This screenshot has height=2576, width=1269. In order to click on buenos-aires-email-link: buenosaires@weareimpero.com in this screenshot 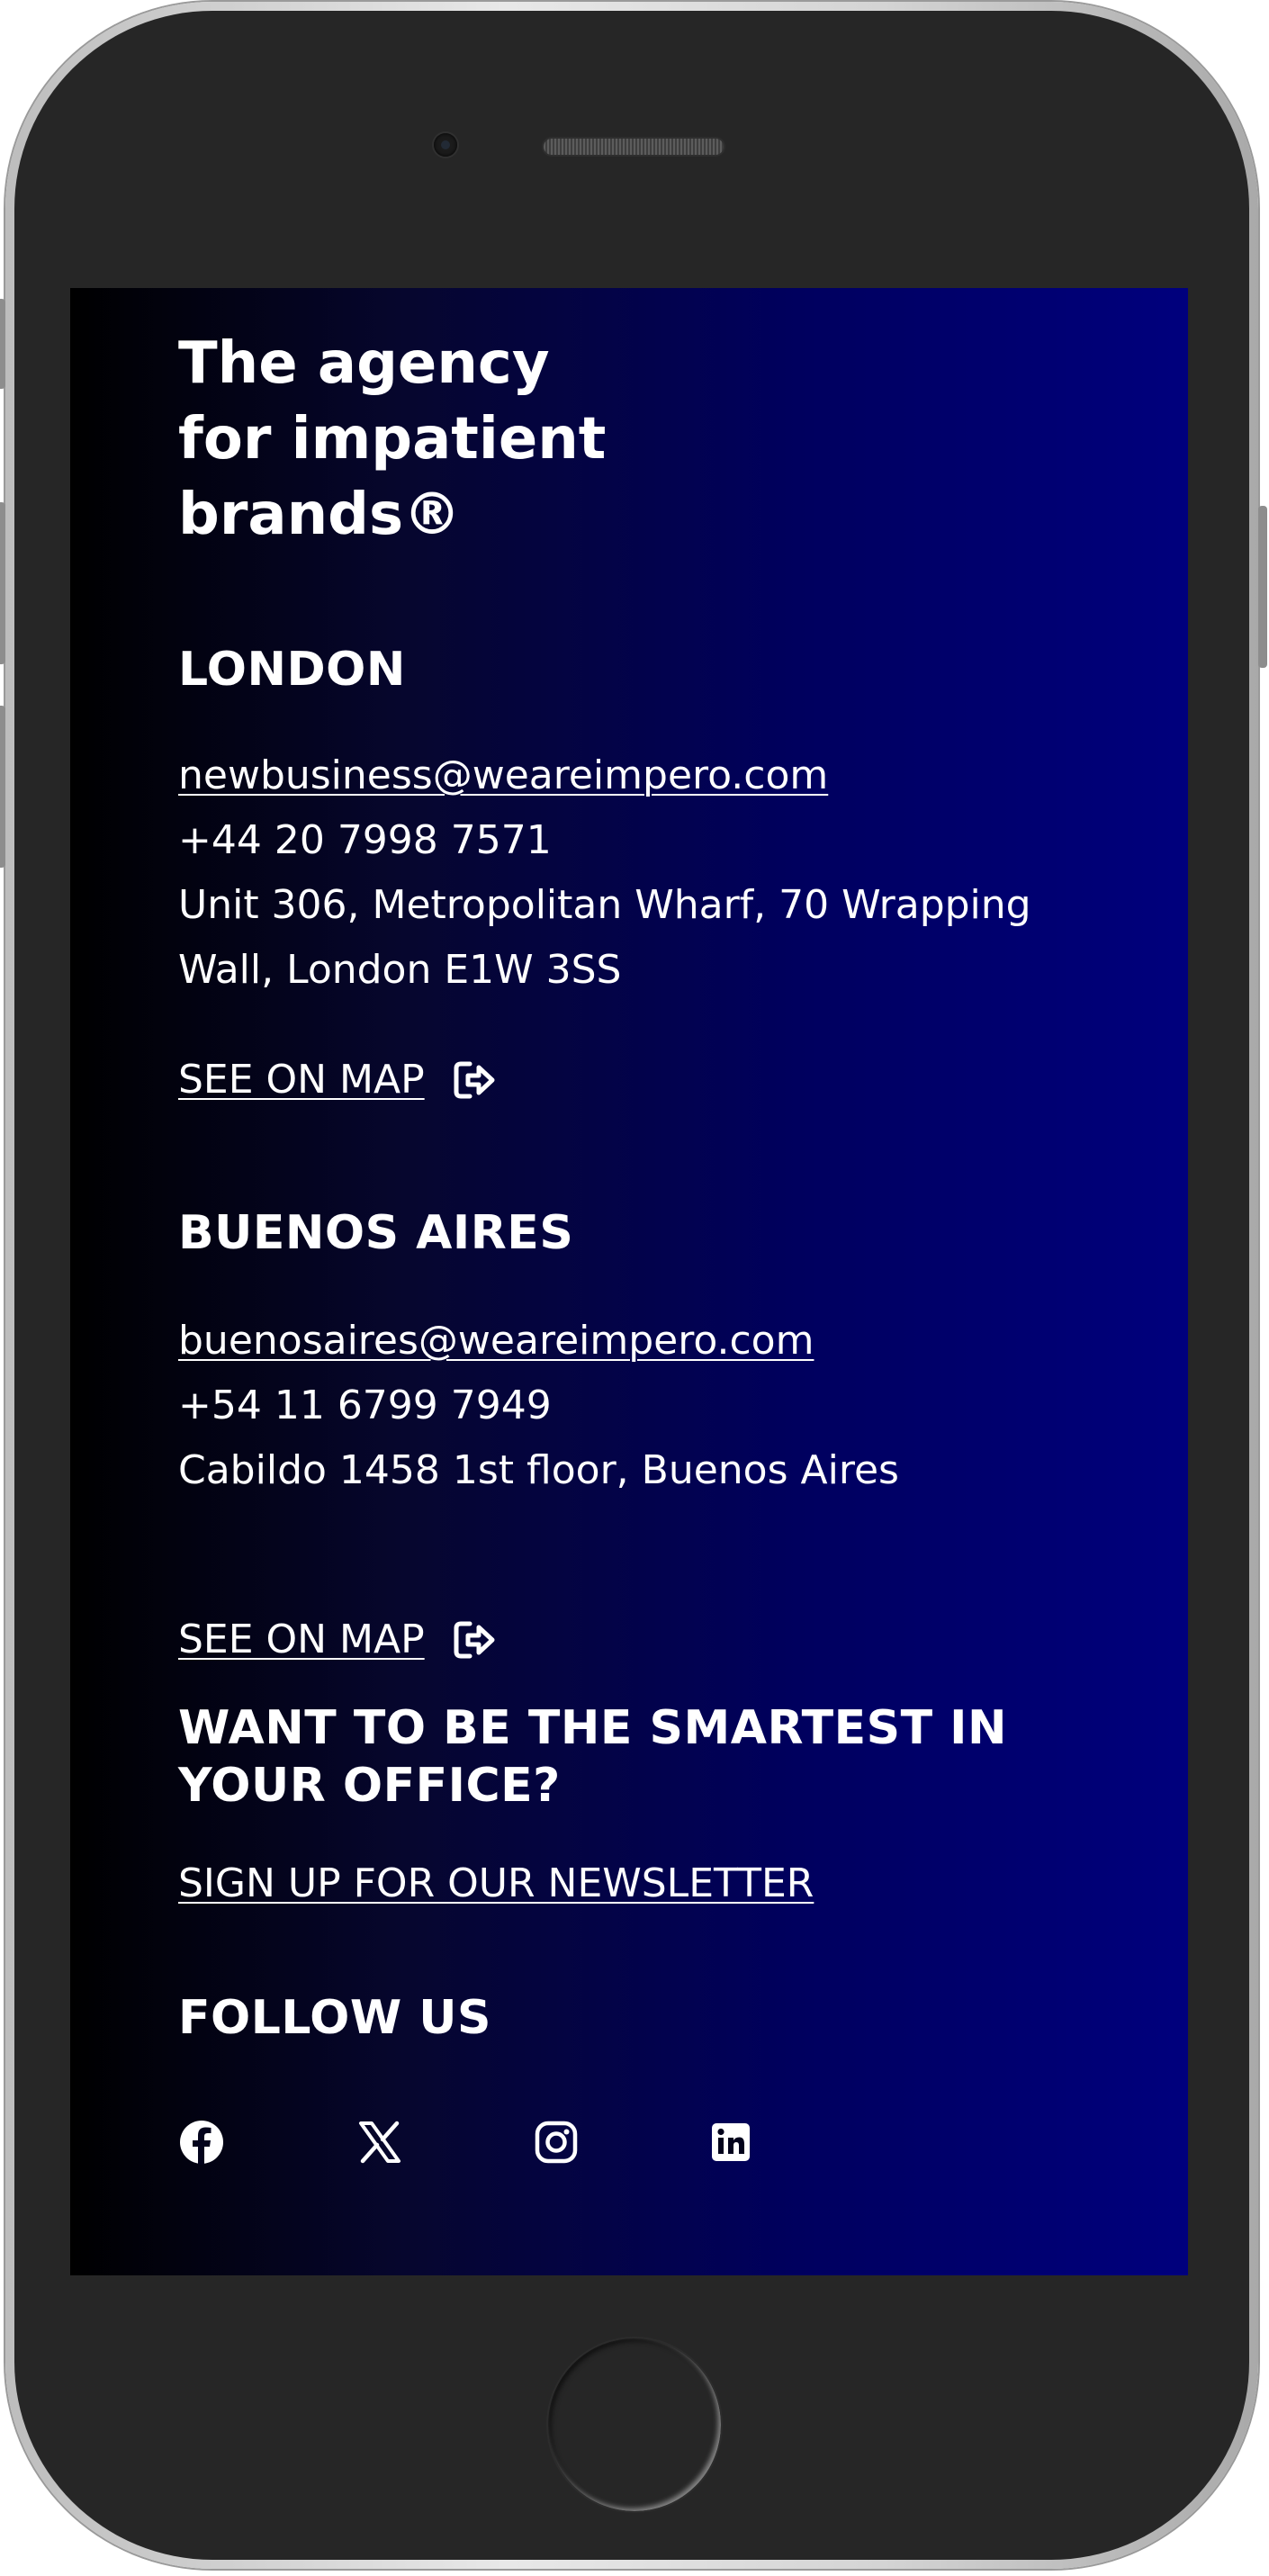, I will do `click(496, 1341)`.